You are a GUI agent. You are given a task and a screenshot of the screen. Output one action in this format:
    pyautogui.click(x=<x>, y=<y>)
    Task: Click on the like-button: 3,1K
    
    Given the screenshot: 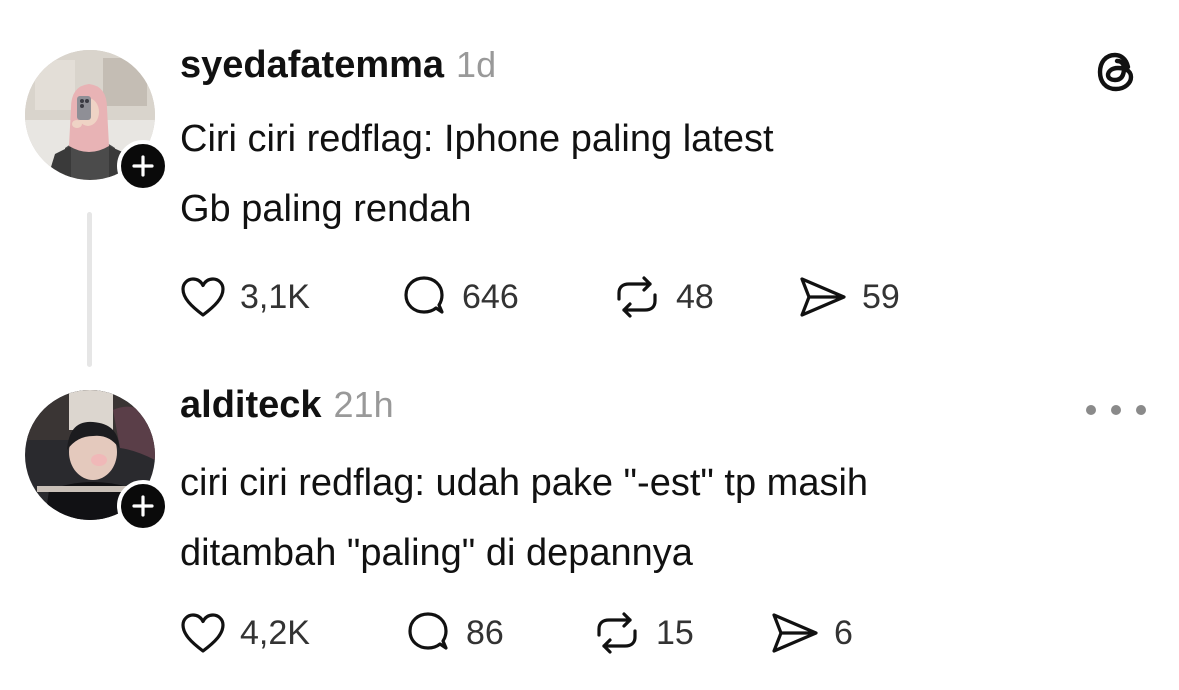 What is the action you would take?
    pyautogui.click(x=245, y=297)
    